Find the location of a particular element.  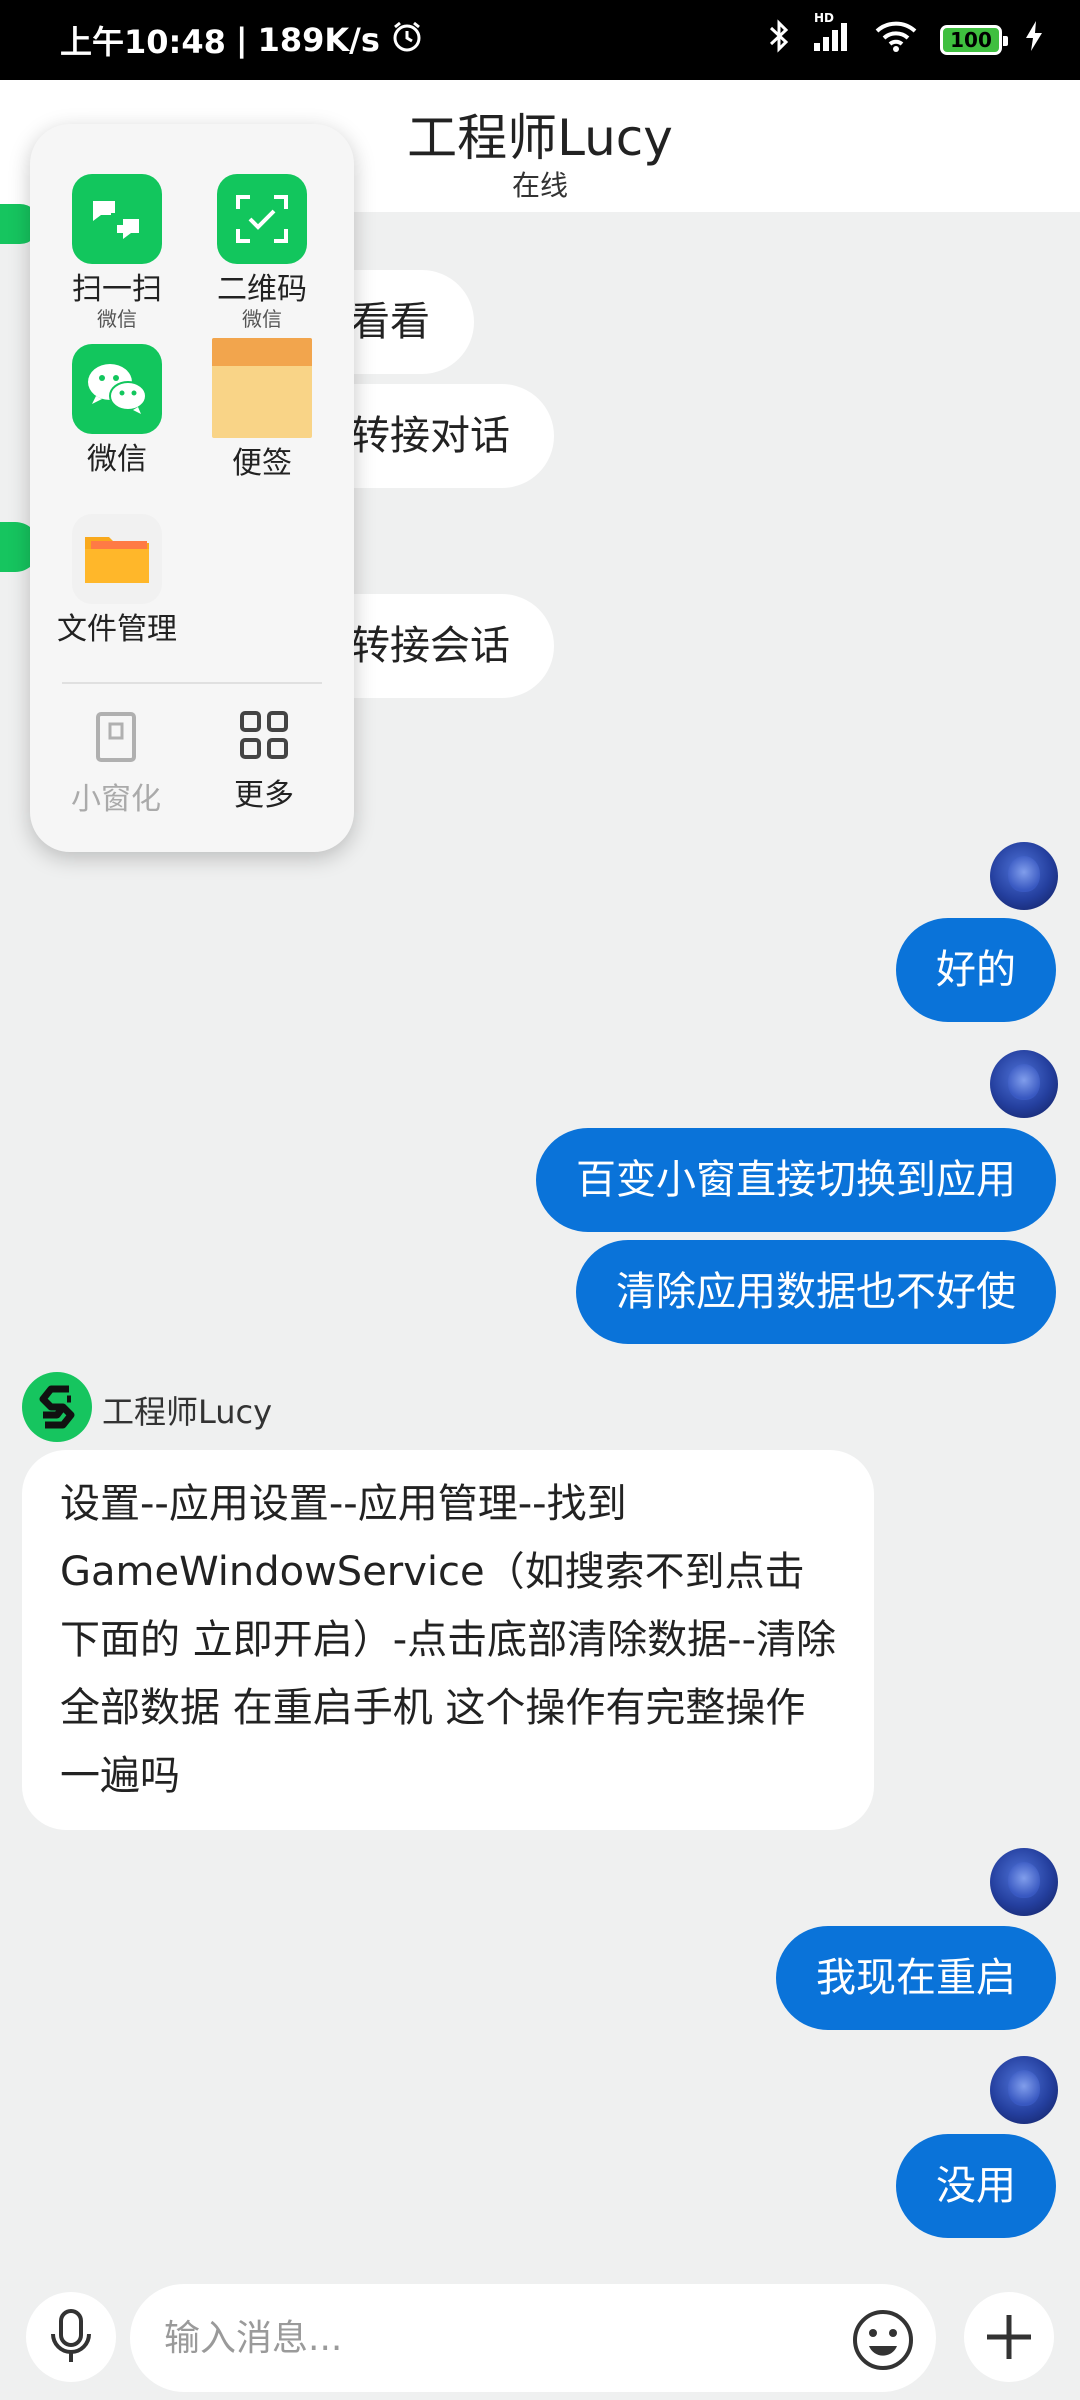

network-speed: 189K/s is located at coordinates (318, 40).